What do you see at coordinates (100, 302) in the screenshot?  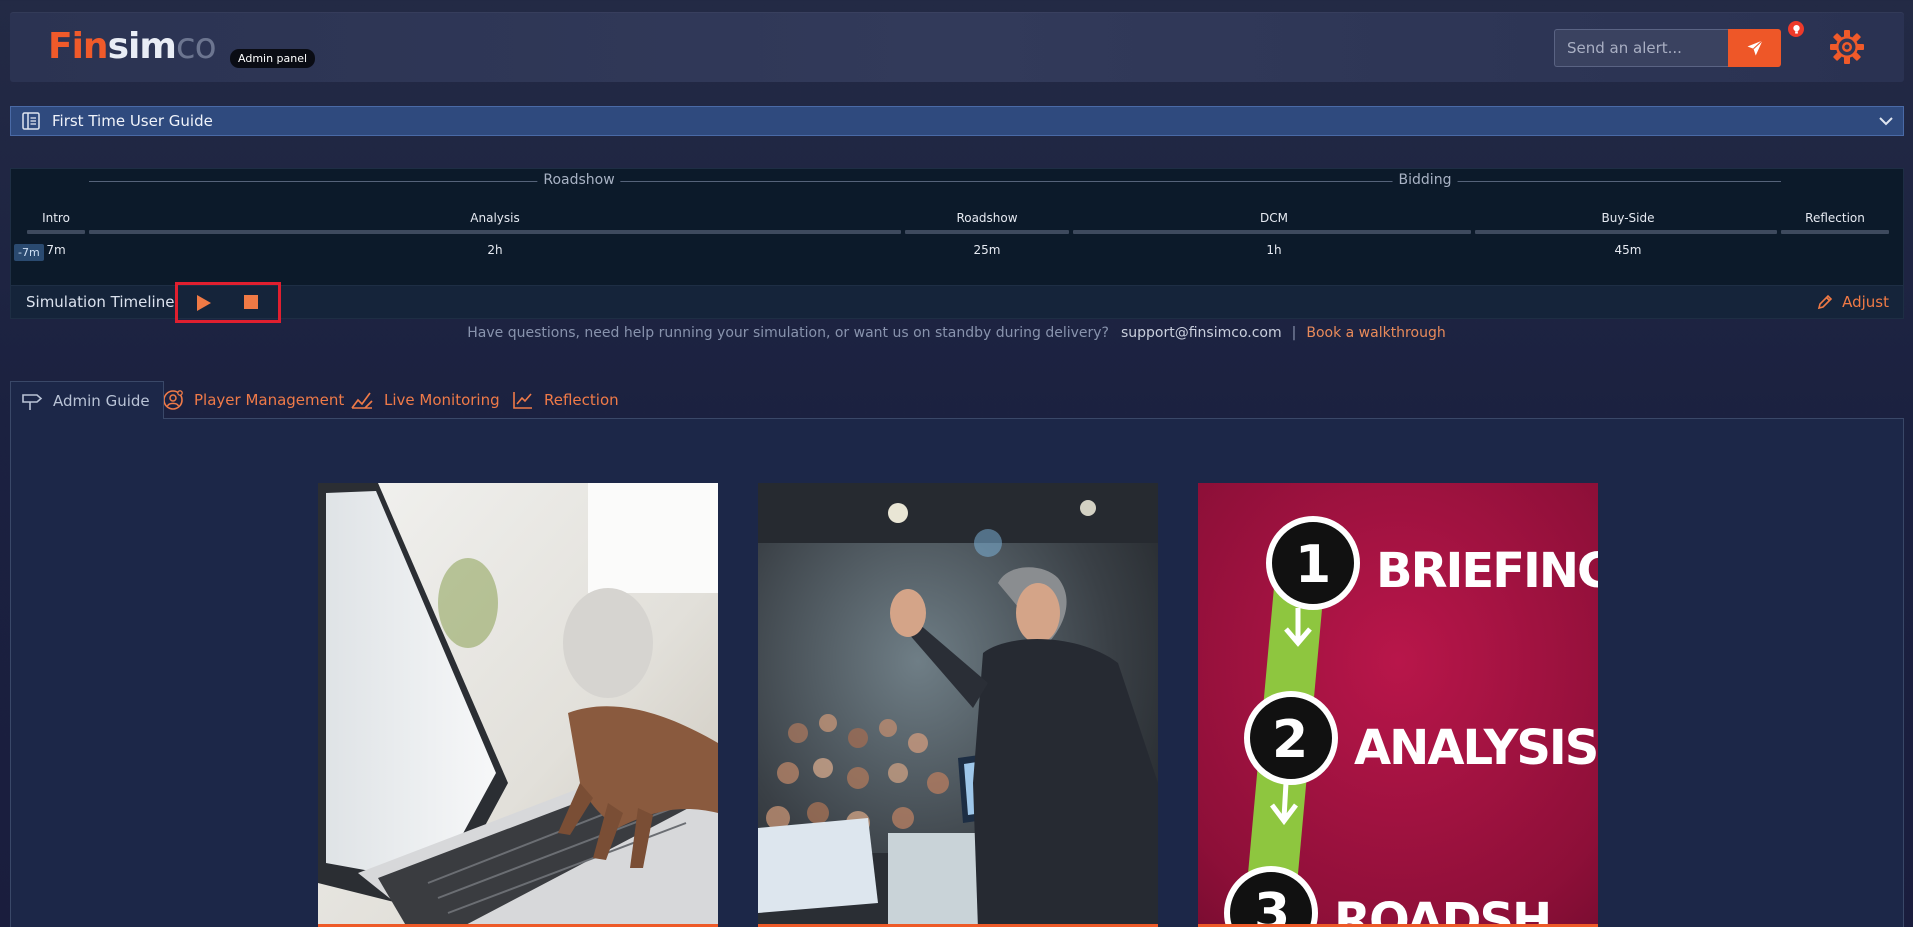 I see `timeline-title: Simulation Timeline` at bounding box center [100, 302].